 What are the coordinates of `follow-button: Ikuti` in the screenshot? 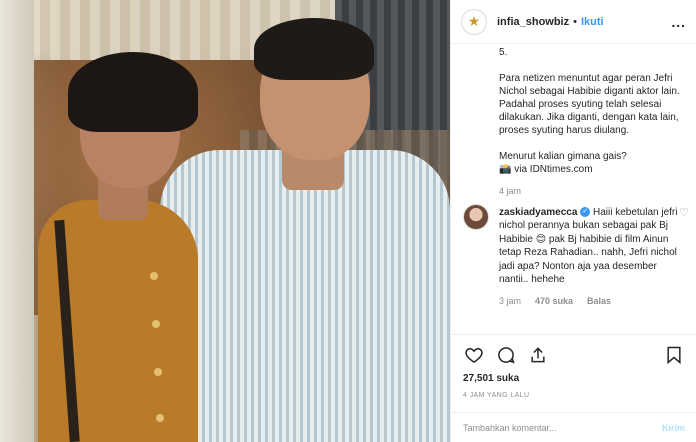 It's located at (592, 22).